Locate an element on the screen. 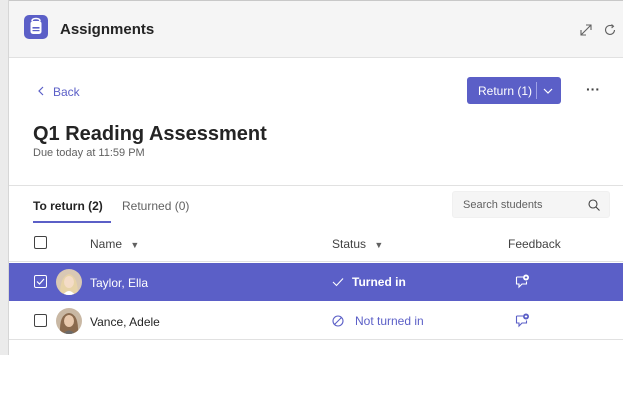 The image size is (623, 402). return-button: Return (1) is located at coordinates (514, 90).